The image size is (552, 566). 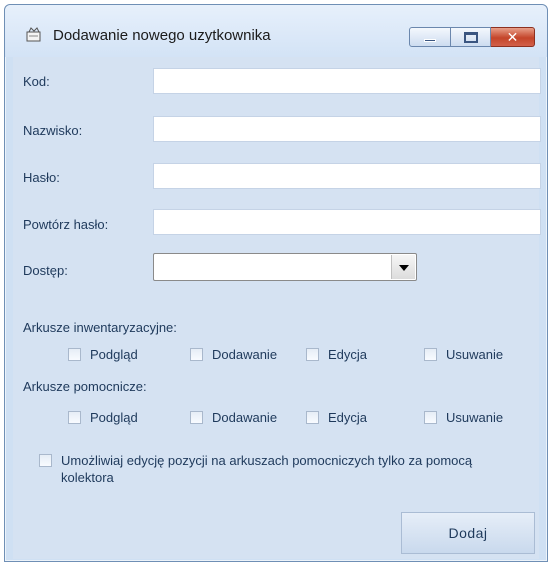 I want to click on pom-usuwanie-checkbox: Usuwanie, so click(x=463, y=417).